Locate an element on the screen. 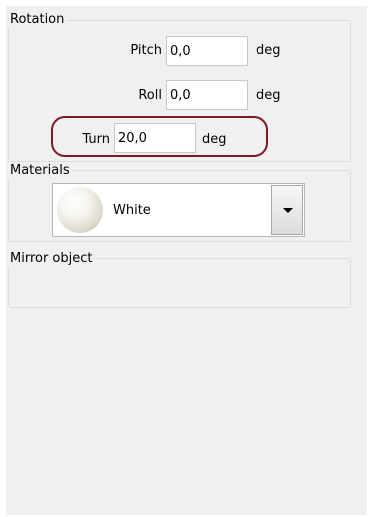 This screenshot has width=375, height=517. pitch-label: Pitch is located at coordinates (146, 50).